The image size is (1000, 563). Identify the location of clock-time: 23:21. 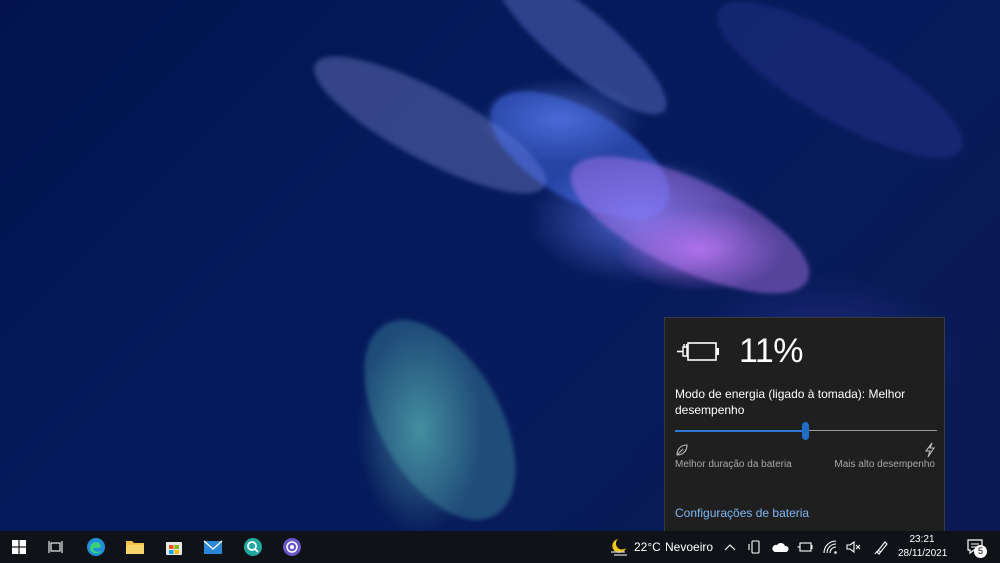
(922, 539).